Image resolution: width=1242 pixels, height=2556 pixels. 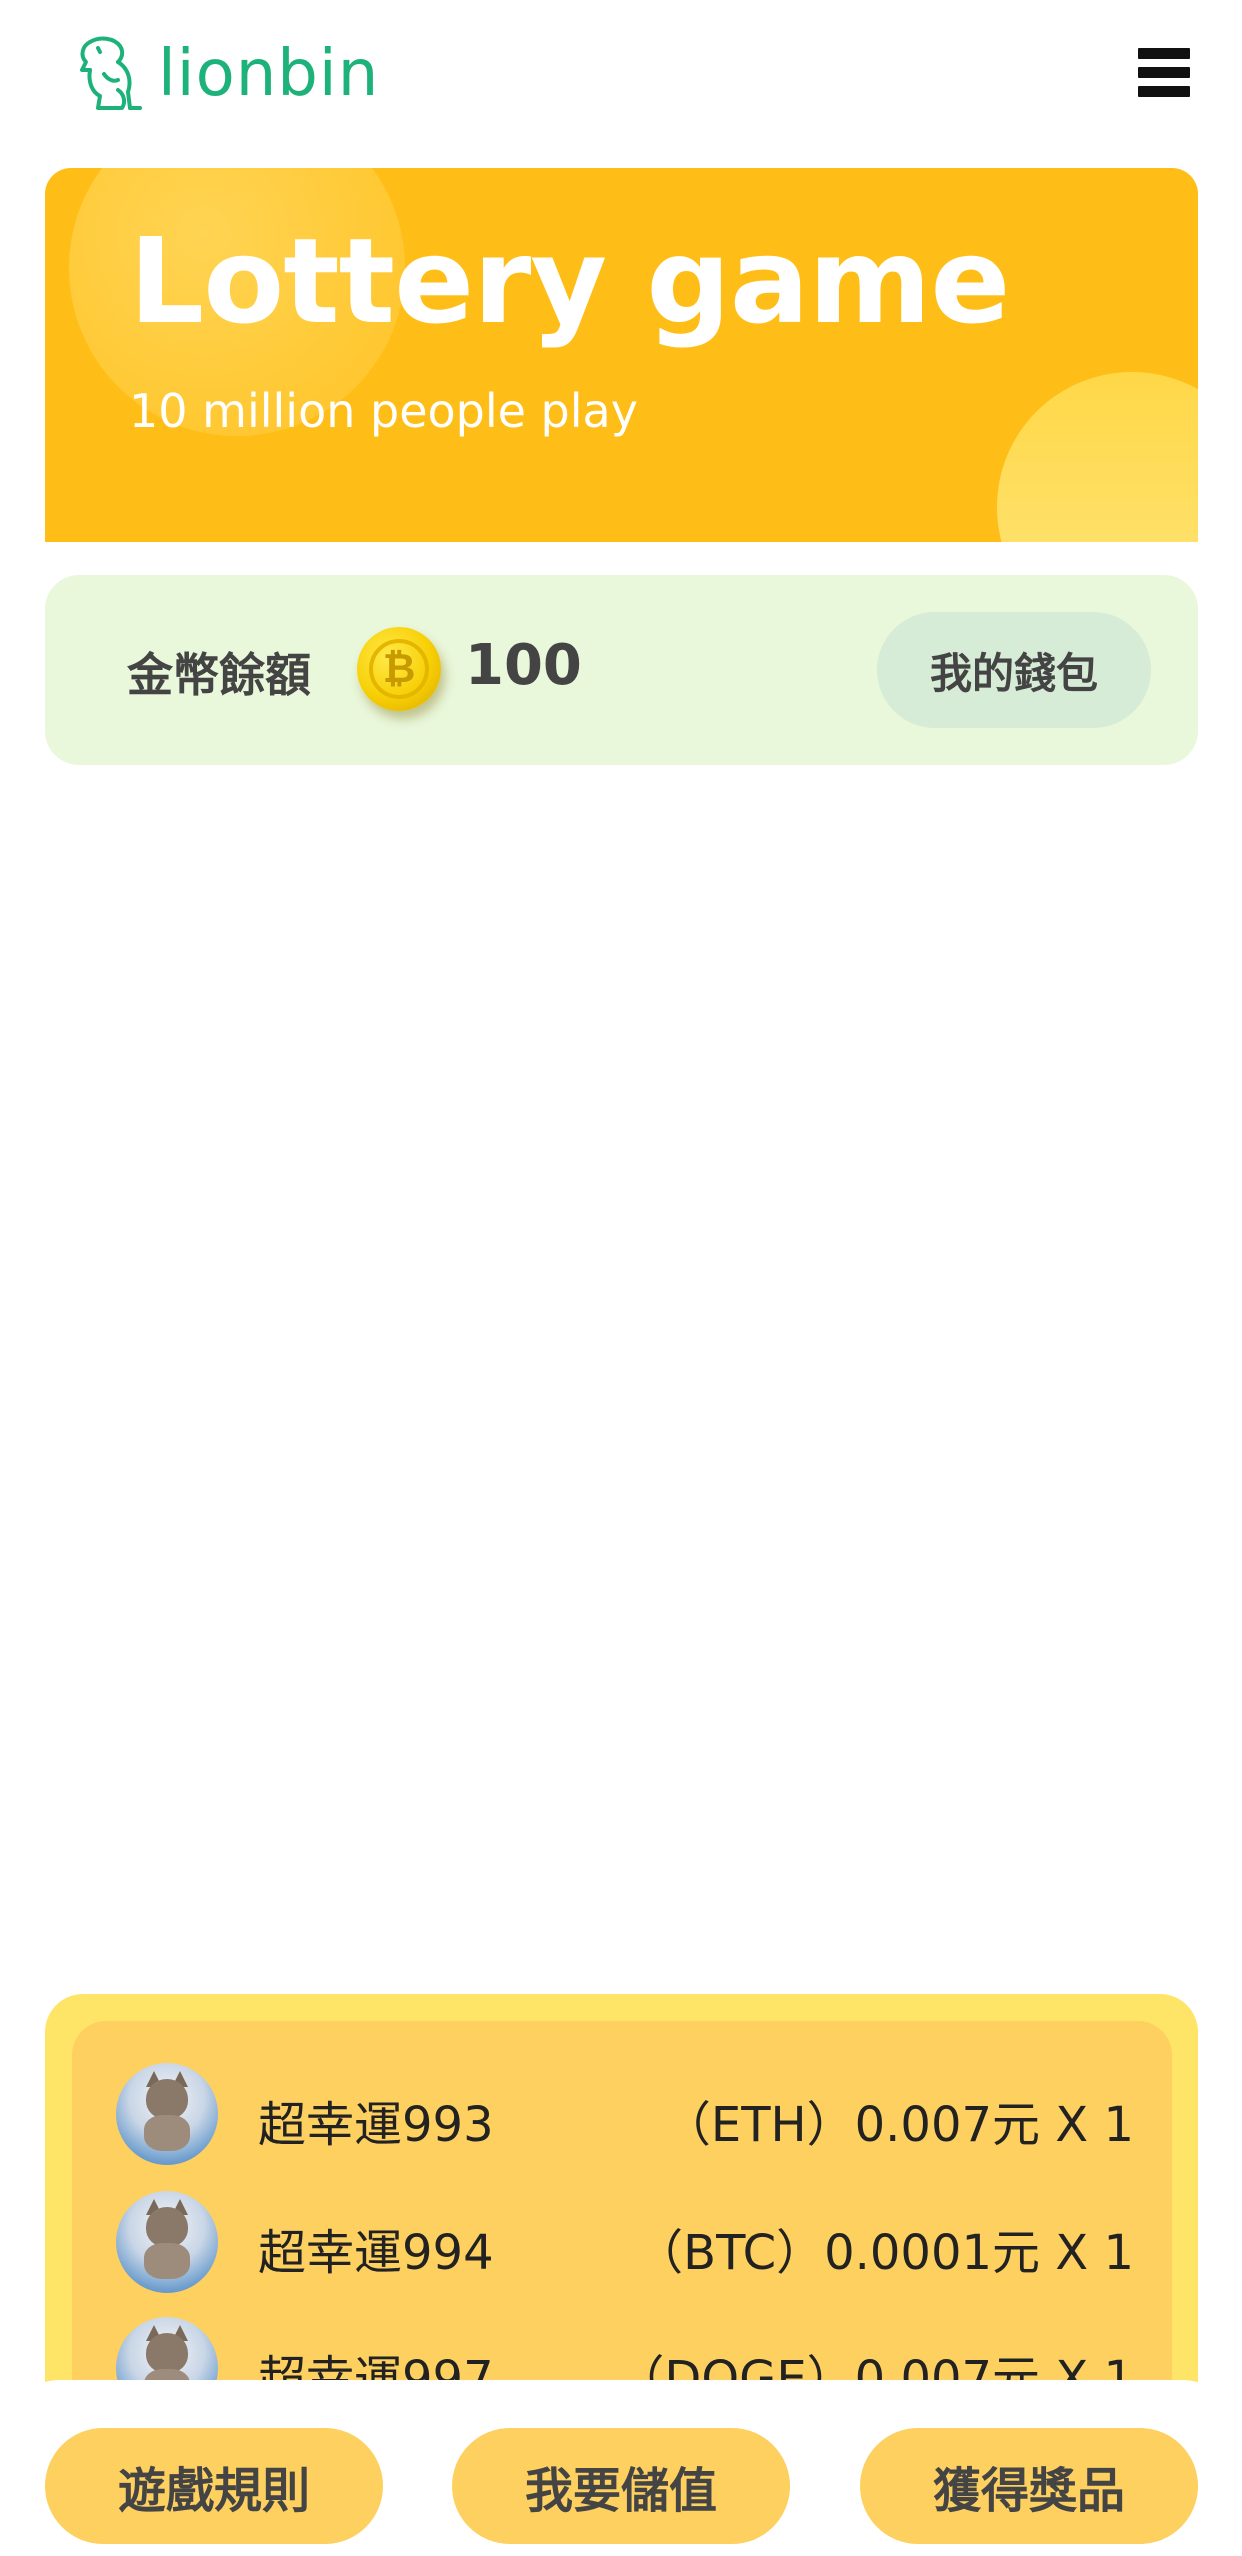 I want to click on deposit-button: 我要儲值, so click(x=621, y=2486).